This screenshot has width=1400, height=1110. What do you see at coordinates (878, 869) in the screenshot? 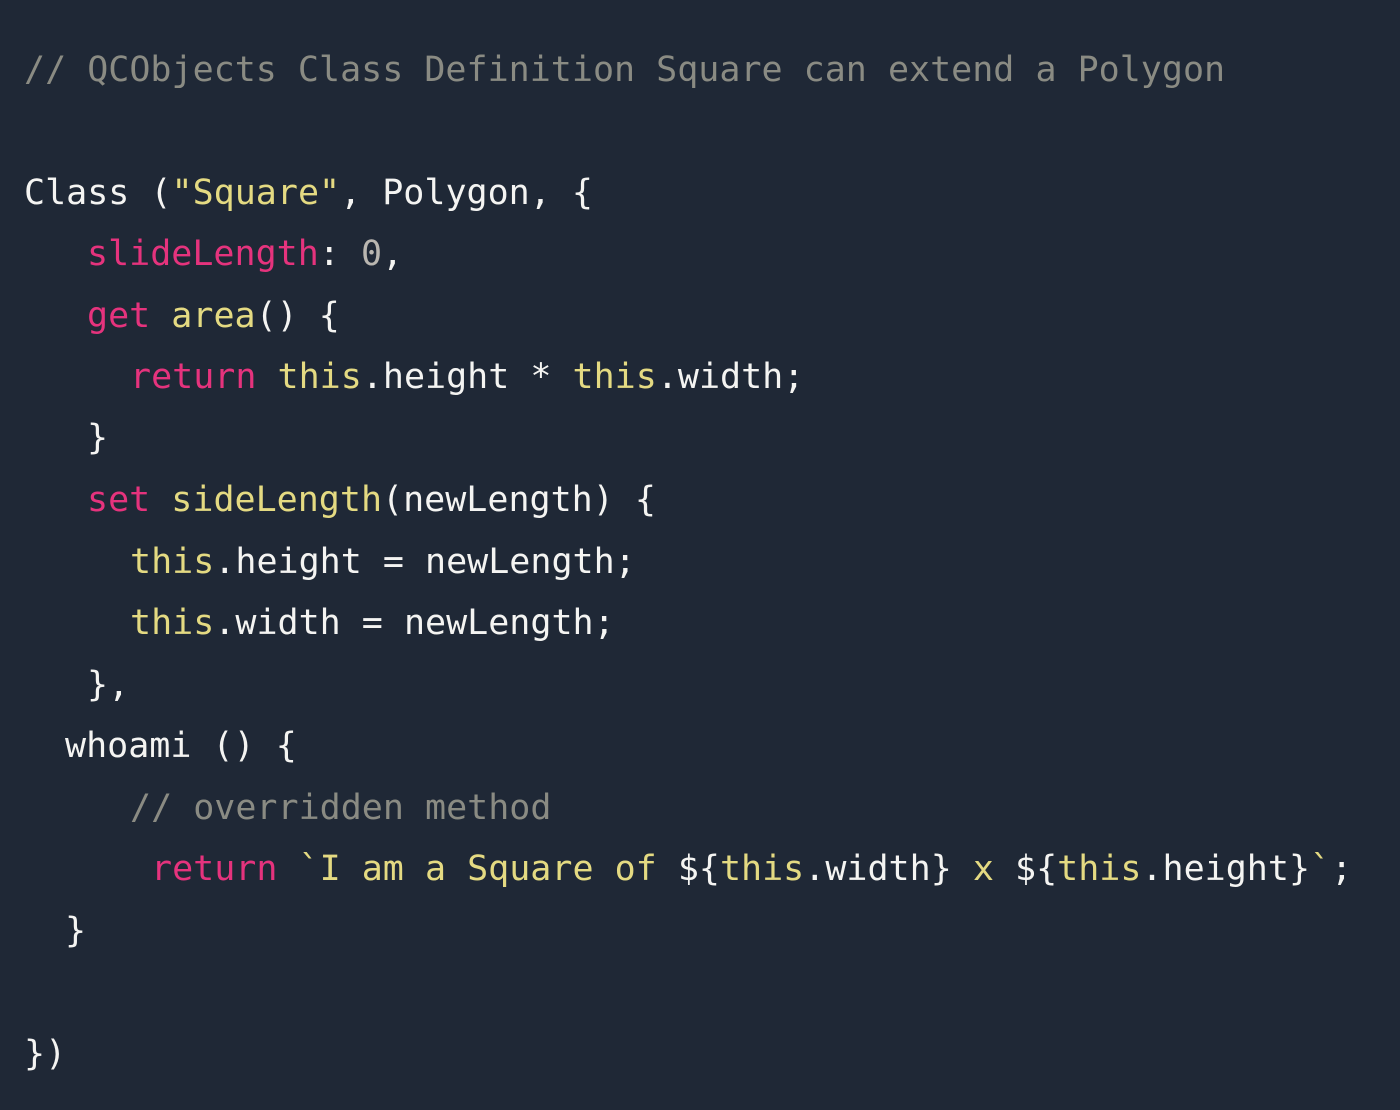
I see `code-text: .width}` at bounding box center [878, 869].